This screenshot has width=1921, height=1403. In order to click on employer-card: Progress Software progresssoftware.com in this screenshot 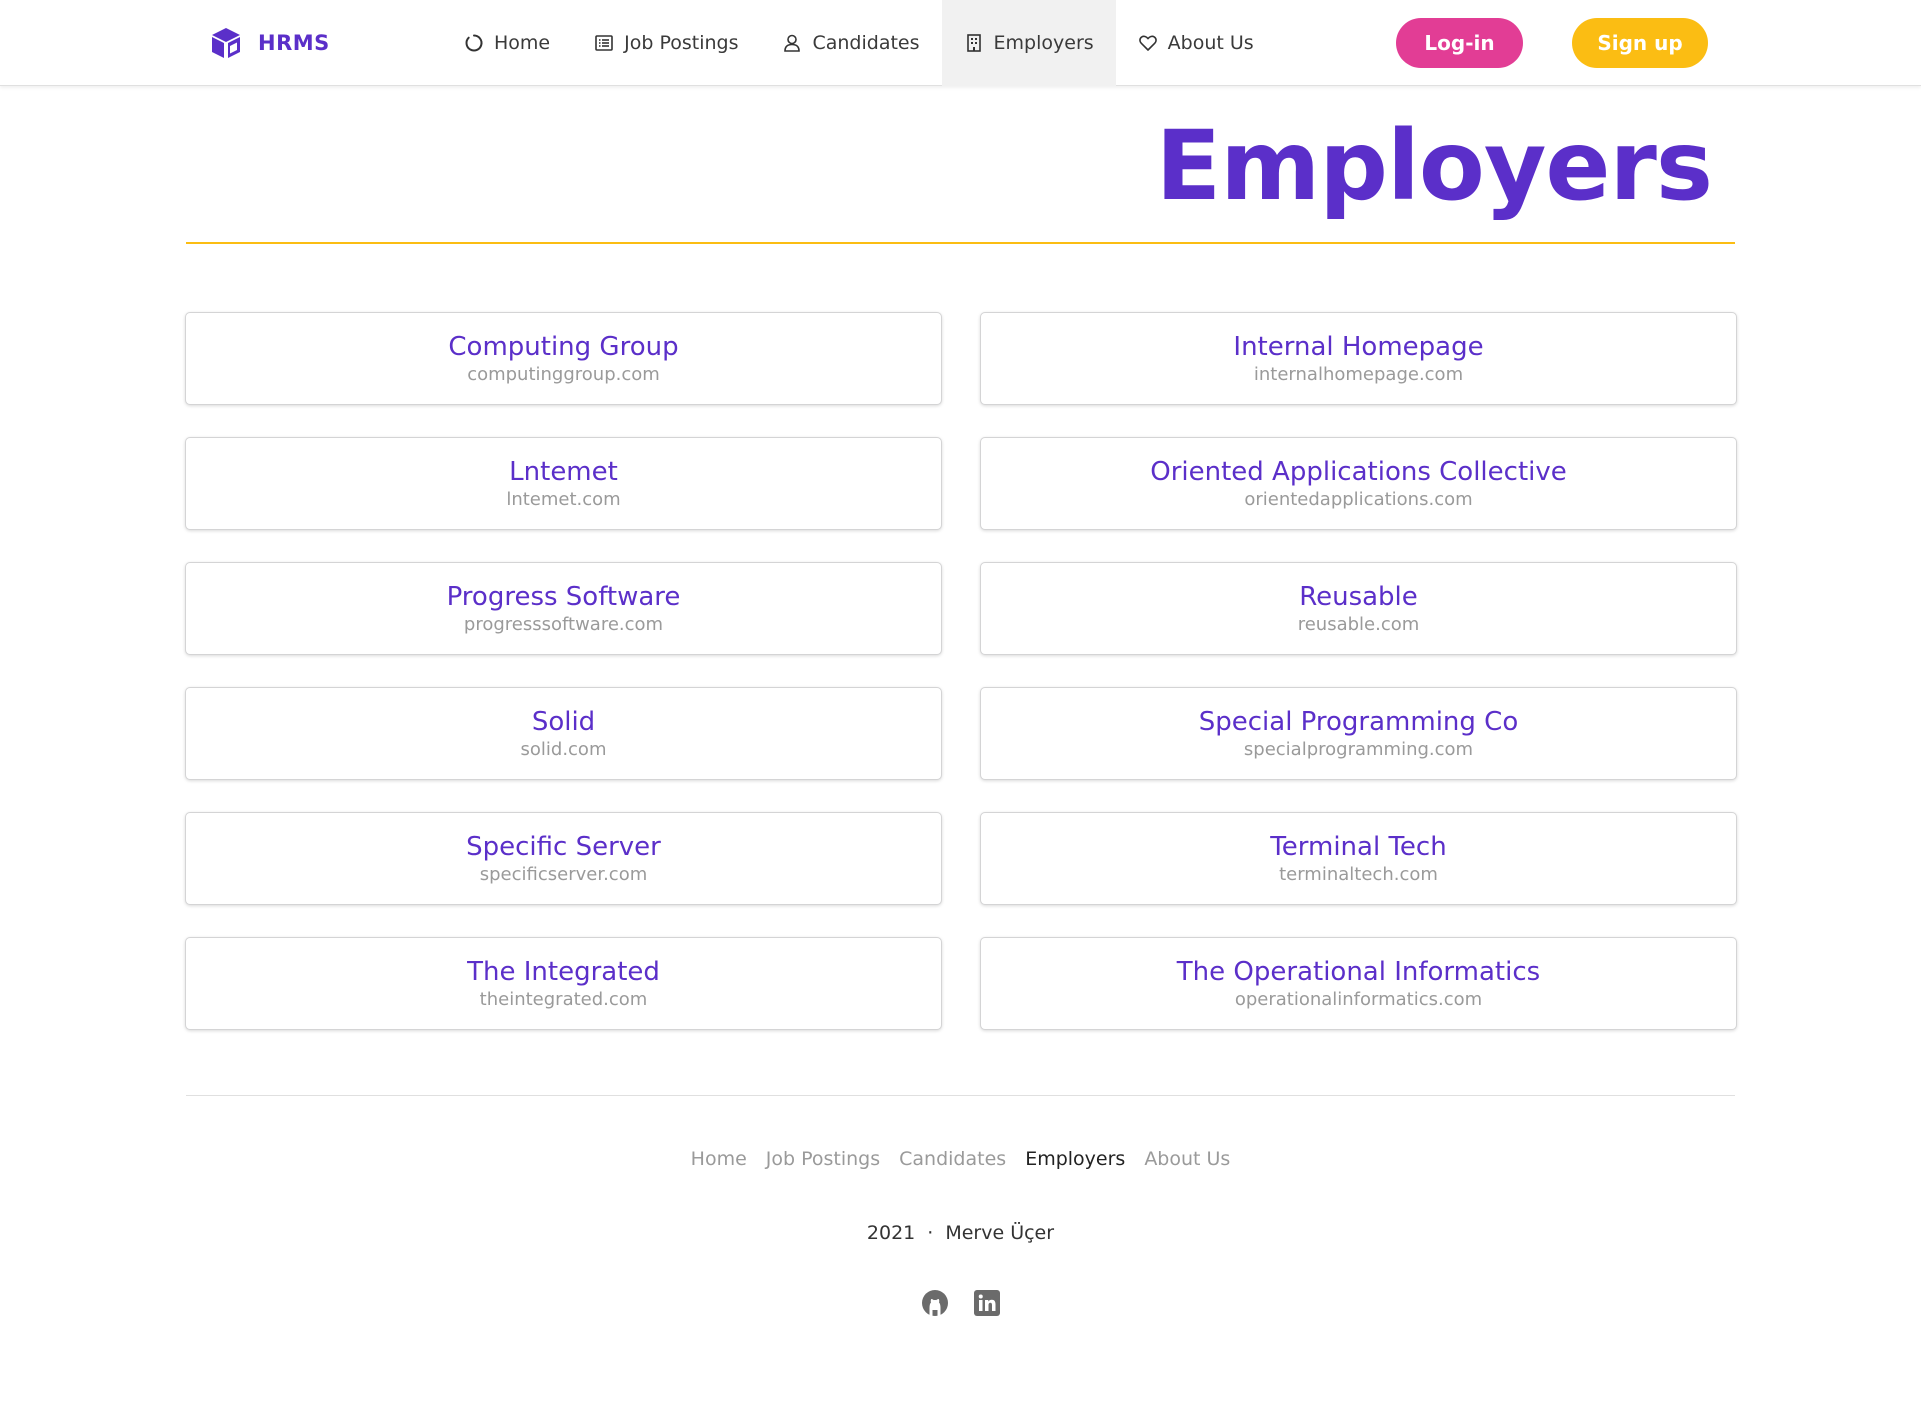, I will do `click(563, 608)`.